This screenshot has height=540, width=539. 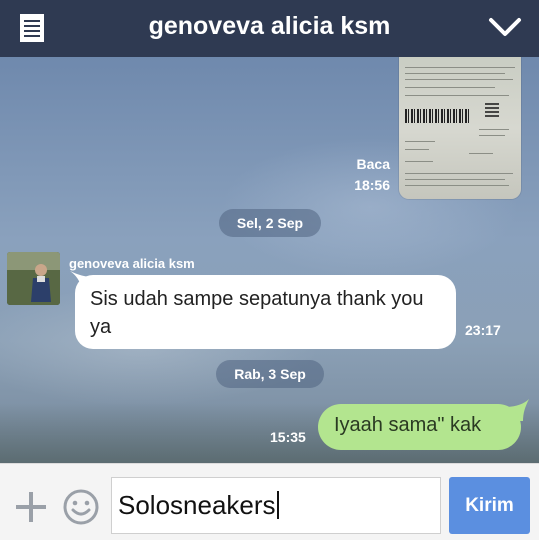 I want to click on smiley-icon, so click(x=81, y=507).